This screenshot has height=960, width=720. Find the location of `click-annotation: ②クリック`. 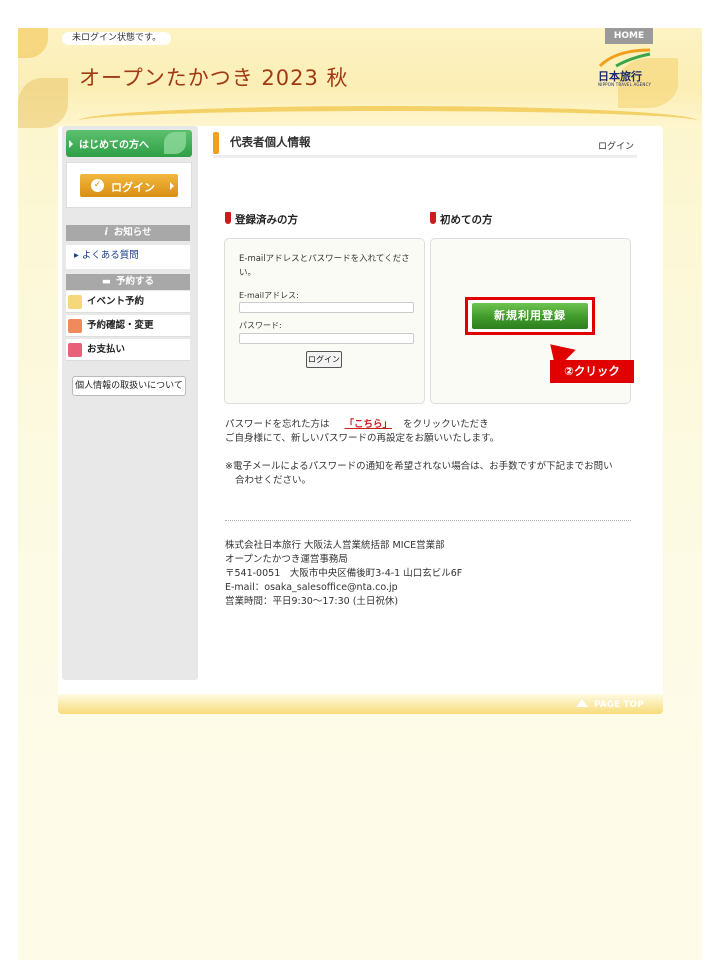

click-annotation: ②クリック is located at coordinates (592, 371).